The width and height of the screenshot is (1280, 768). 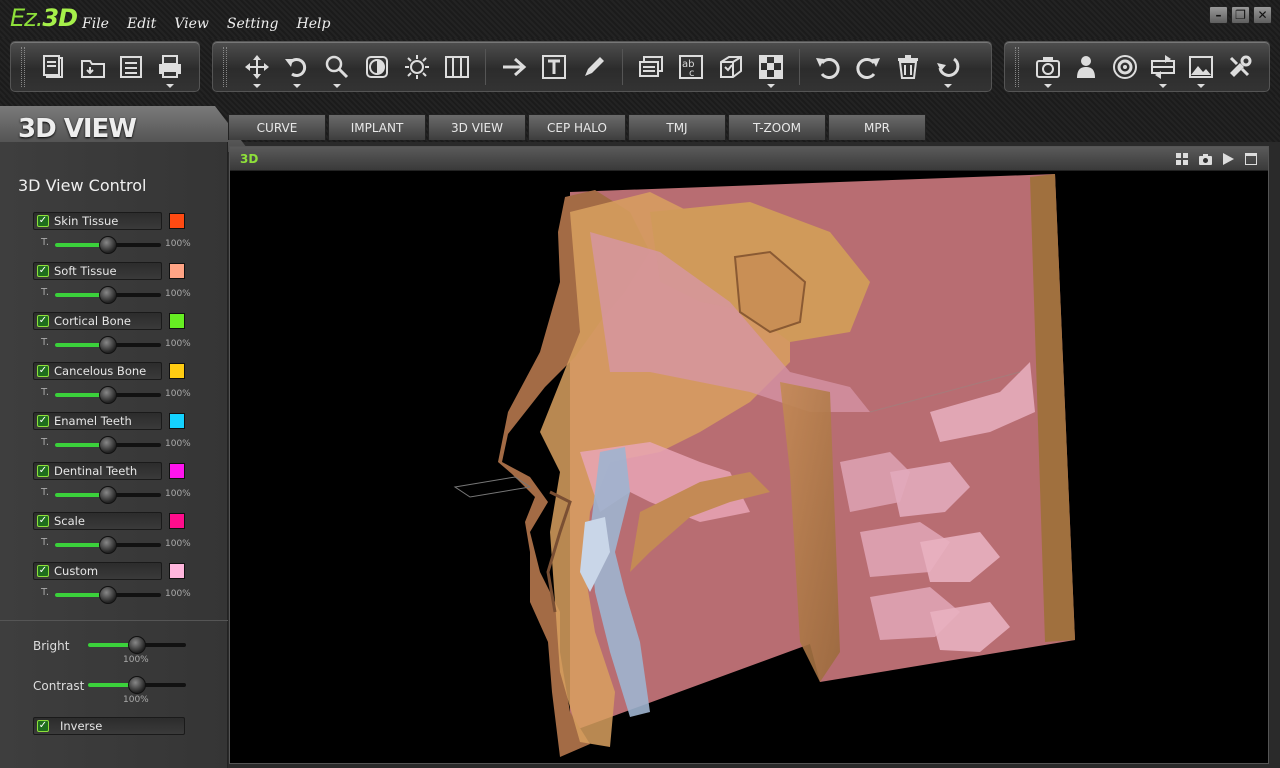 I want to click on inverse-checkbox: ✓ Inverse, so click(x=109, y=726).